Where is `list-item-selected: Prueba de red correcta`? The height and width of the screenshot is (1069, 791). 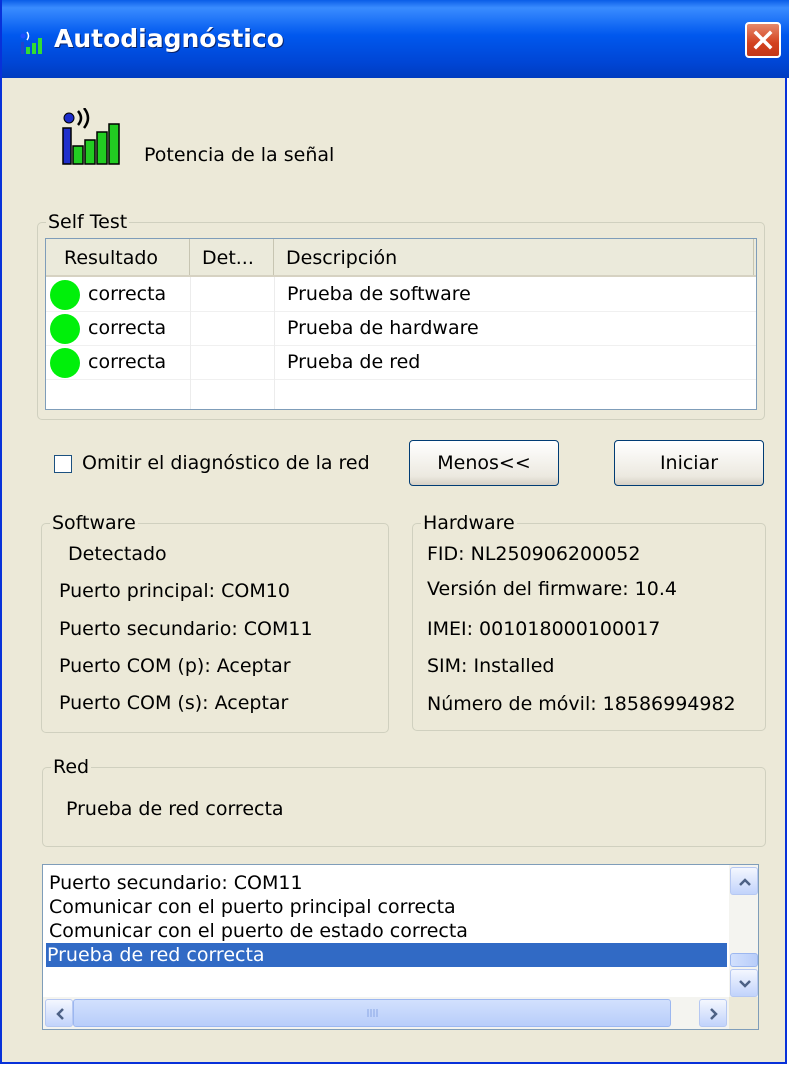
list-item-selected: Prueba de red correcta is located at coordinates (386, 955).